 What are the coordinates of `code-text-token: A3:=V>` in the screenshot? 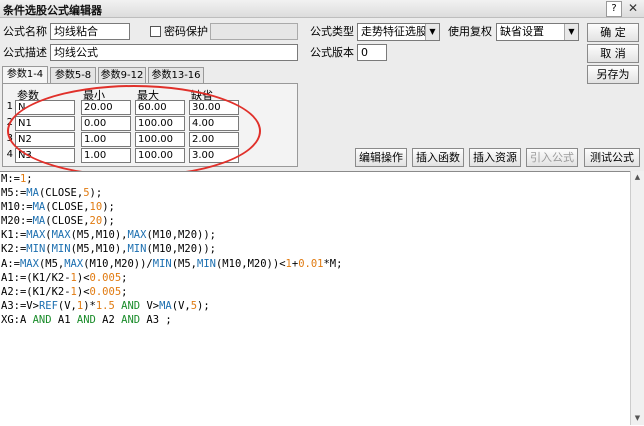 It's located at (20, 305).